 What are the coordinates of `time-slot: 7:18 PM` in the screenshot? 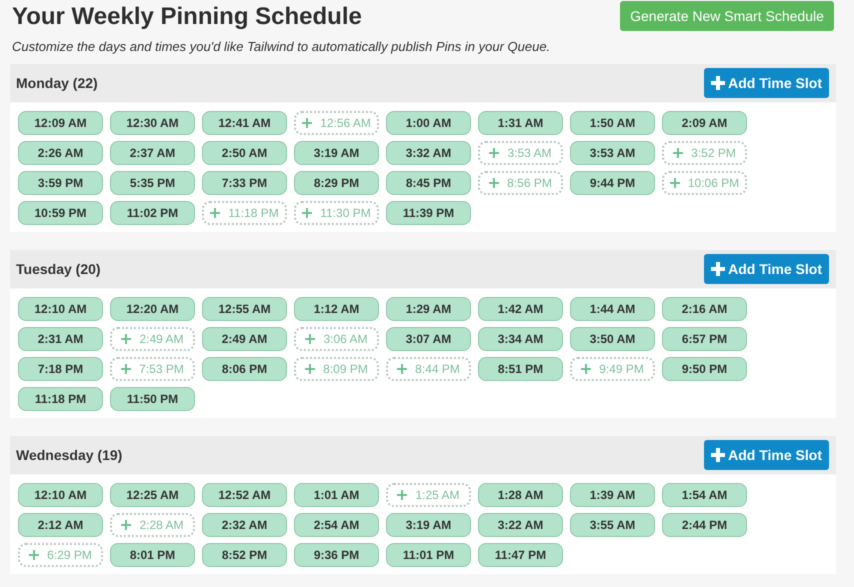 It's located at (60, 369).